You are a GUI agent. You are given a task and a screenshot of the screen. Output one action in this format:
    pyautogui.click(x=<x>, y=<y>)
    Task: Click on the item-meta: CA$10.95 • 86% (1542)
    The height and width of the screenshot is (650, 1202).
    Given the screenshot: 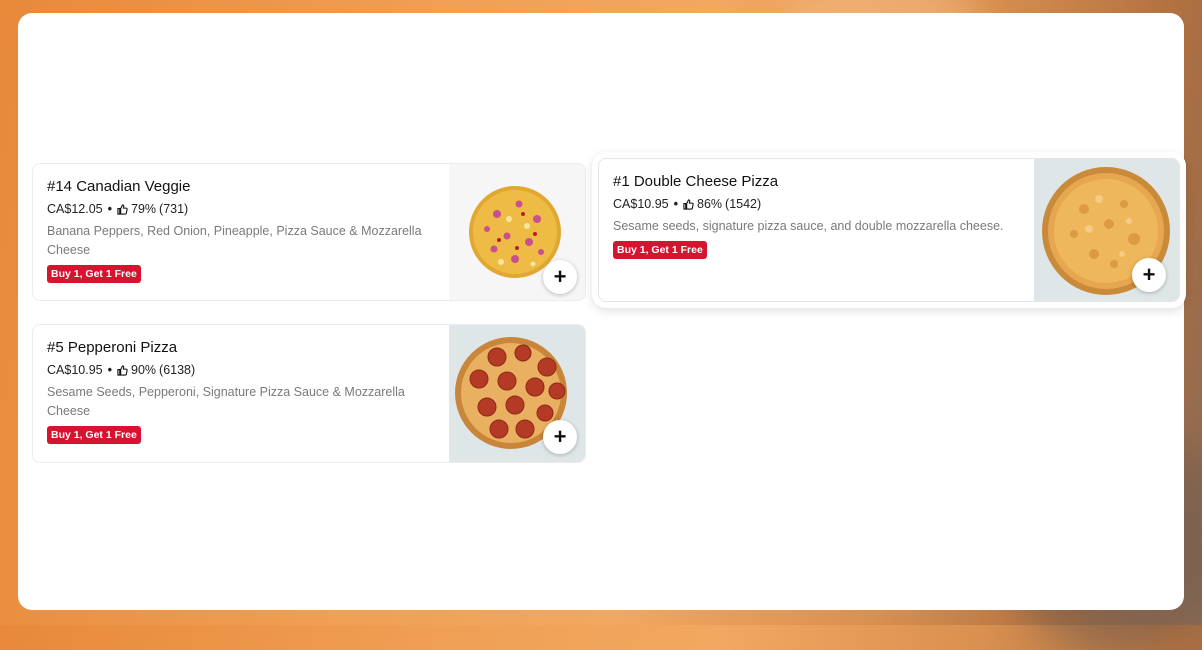 What is the action you would take?
    pyautogui.click(x=813, y=204)
    